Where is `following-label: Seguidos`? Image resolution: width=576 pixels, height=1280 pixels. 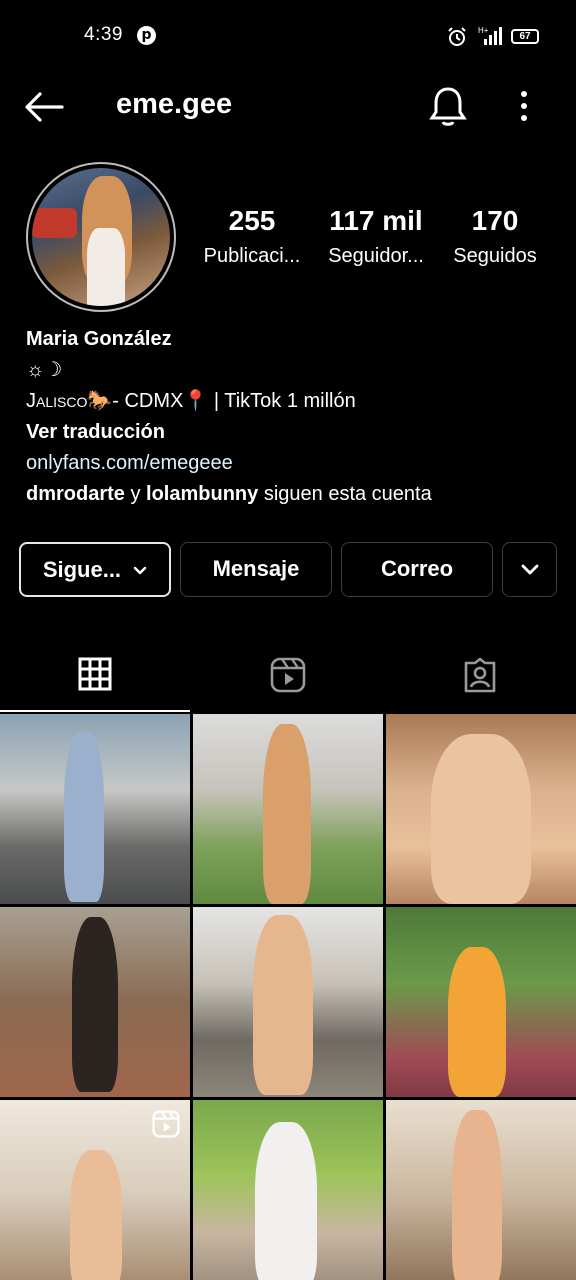 following-label: Seguidos is located at coordinates (495, 256).